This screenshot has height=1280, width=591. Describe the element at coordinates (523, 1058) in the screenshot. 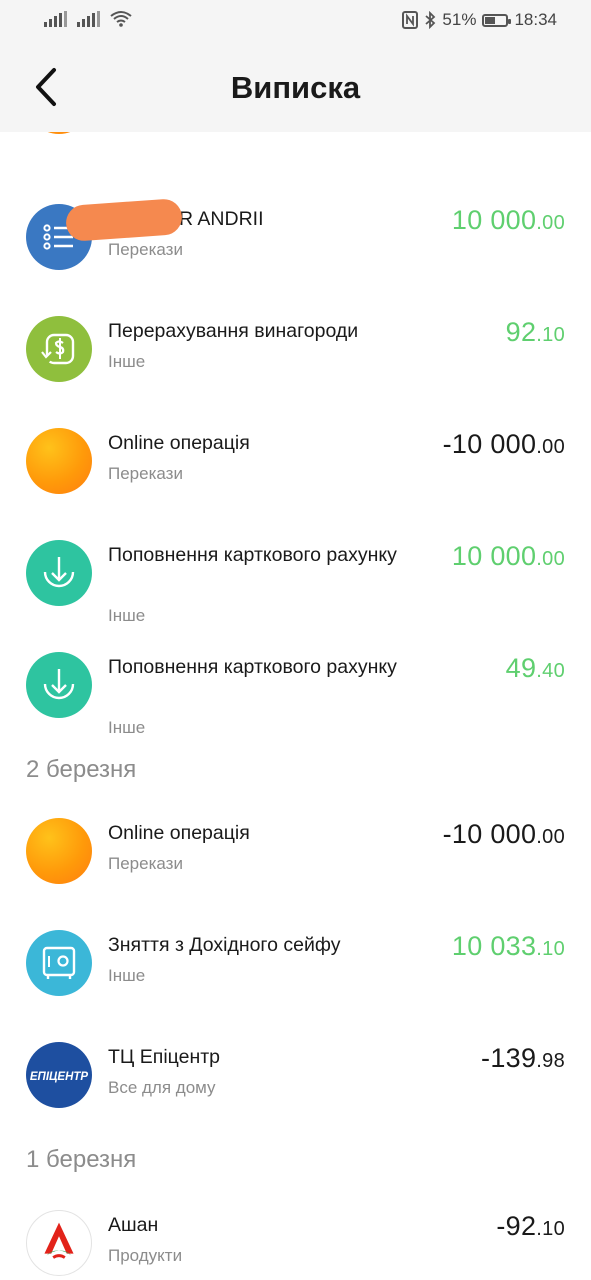

I see `transaction-amount: -139.98` at that location.